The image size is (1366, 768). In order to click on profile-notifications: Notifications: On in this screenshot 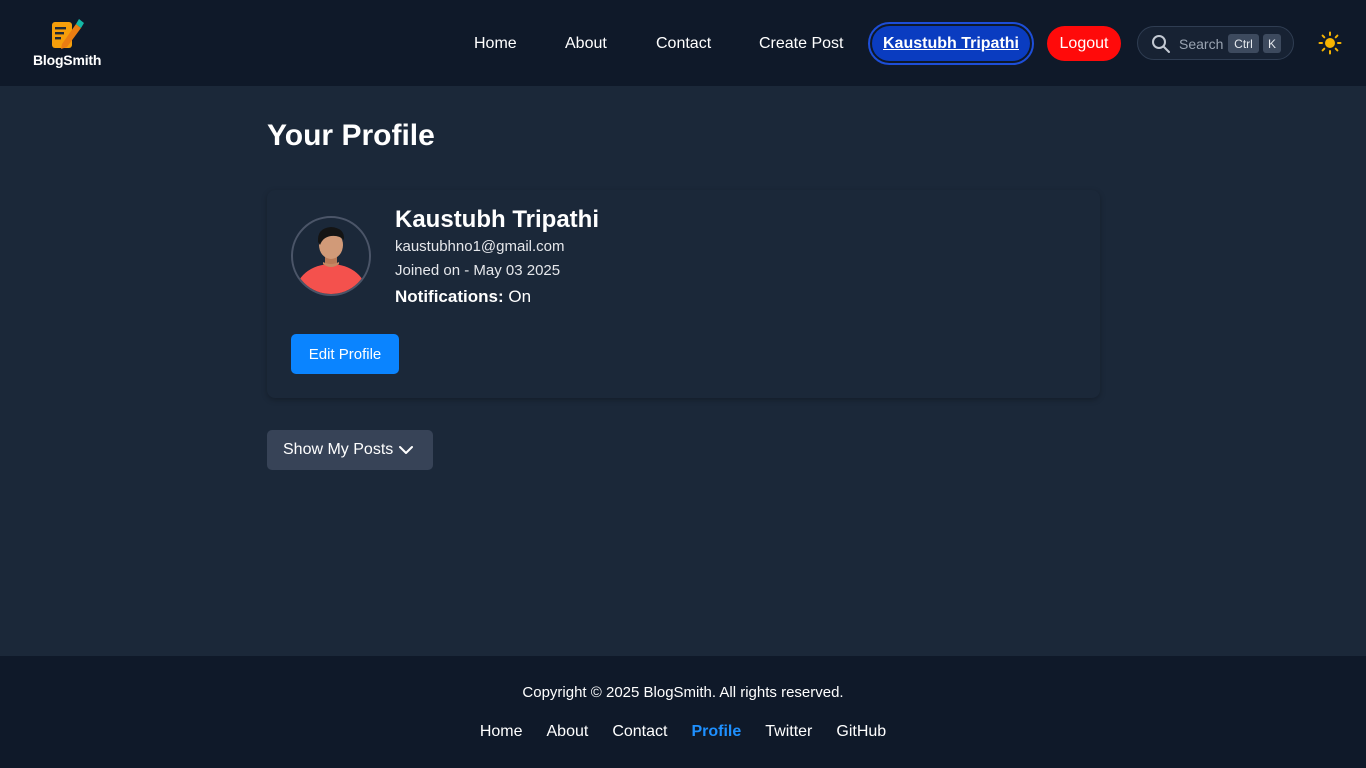, I will do `click(463, 297)`.